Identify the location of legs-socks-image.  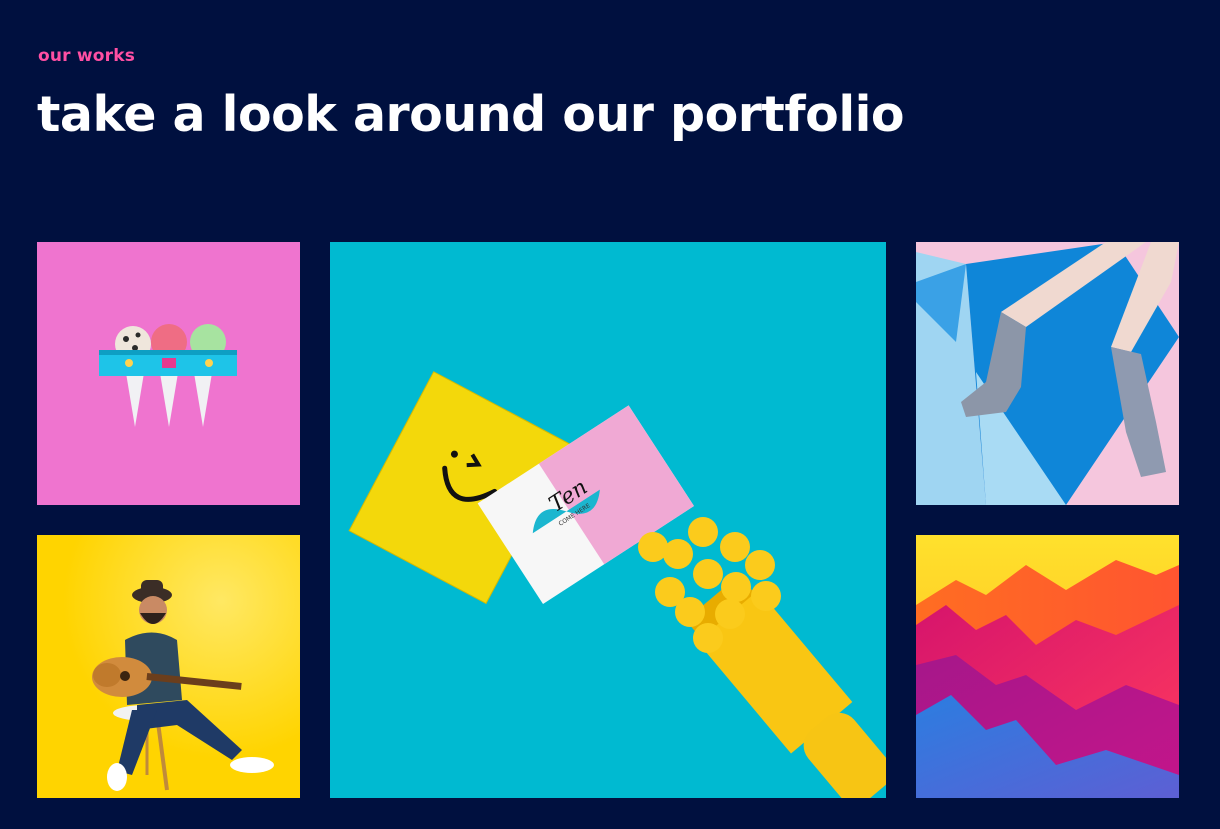
(1047, 373).